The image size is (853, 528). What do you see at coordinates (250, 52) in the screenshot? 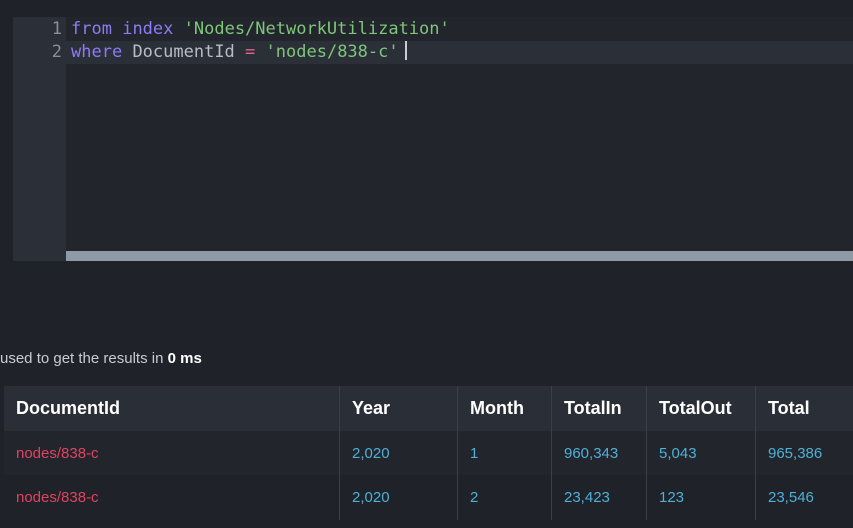
I see `equals-operator: =` at bounding box center [250, 52].